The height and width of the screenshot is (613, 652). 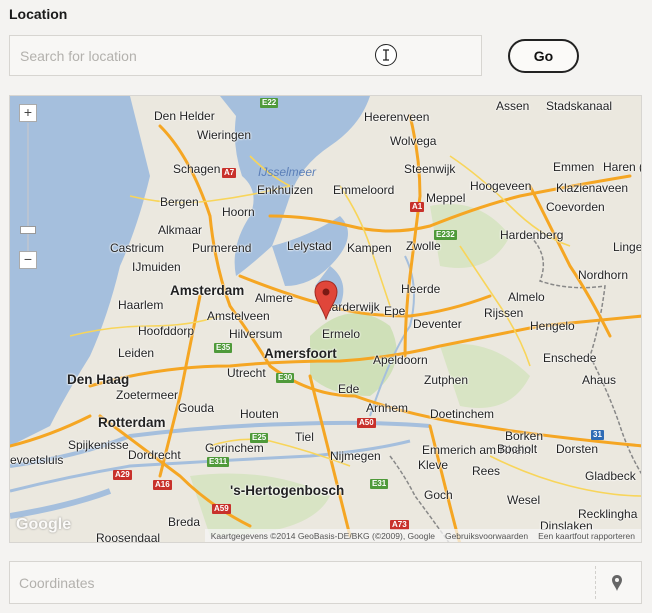 I want to click on map-city-label: Zwolle, so click(x=423, y=246).